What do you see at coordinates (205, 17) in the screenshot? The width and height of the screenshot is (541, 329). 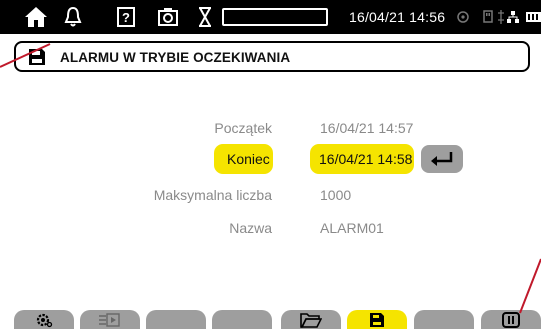 I see `hourglass-icon` at bounding box center [205, 17].